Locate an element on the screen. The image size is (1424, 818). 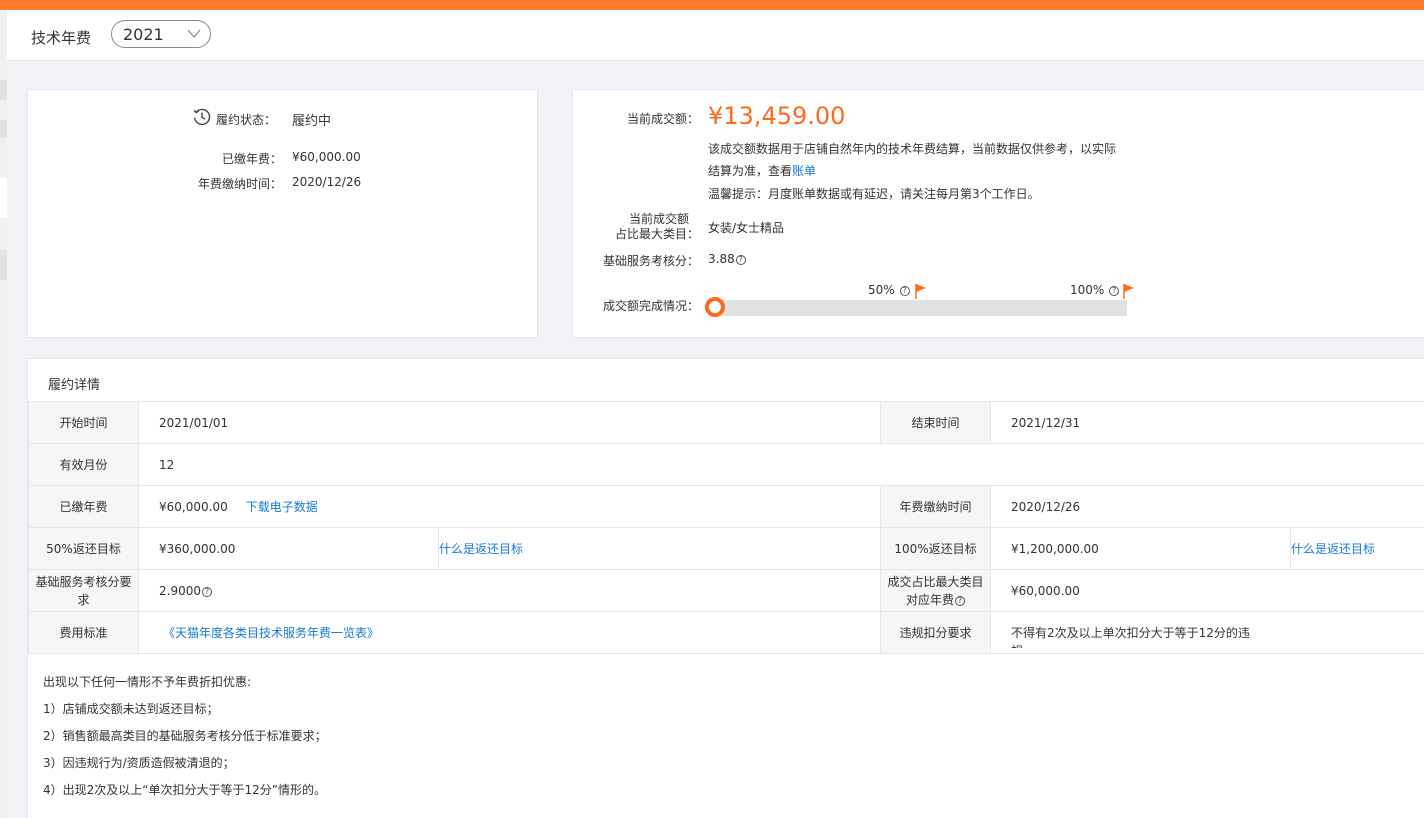
table-row: 有效月份 12 is located at coordinates (726, 464).